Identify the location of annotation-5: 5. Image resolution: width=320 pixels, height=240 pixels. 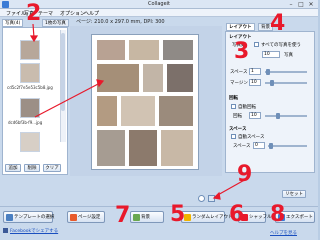
(178, 214).